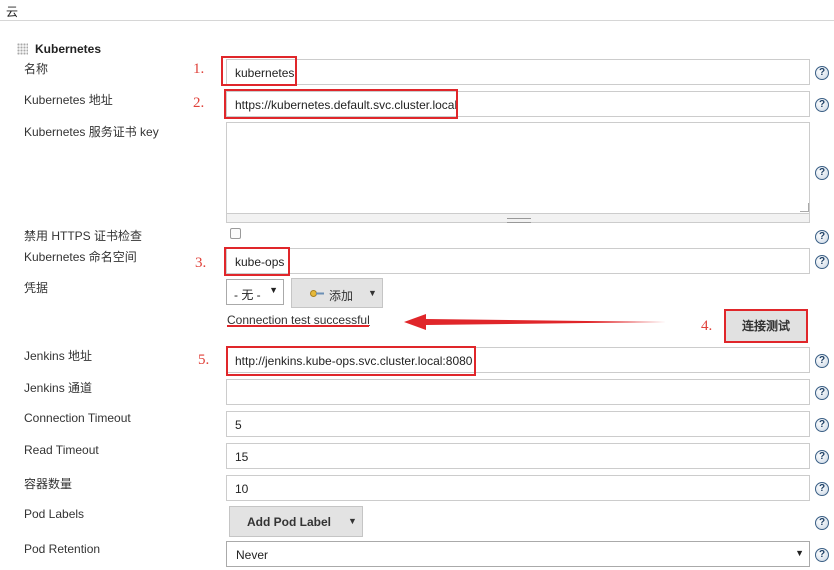  I want to click on name-highlight, so click(259, 71).